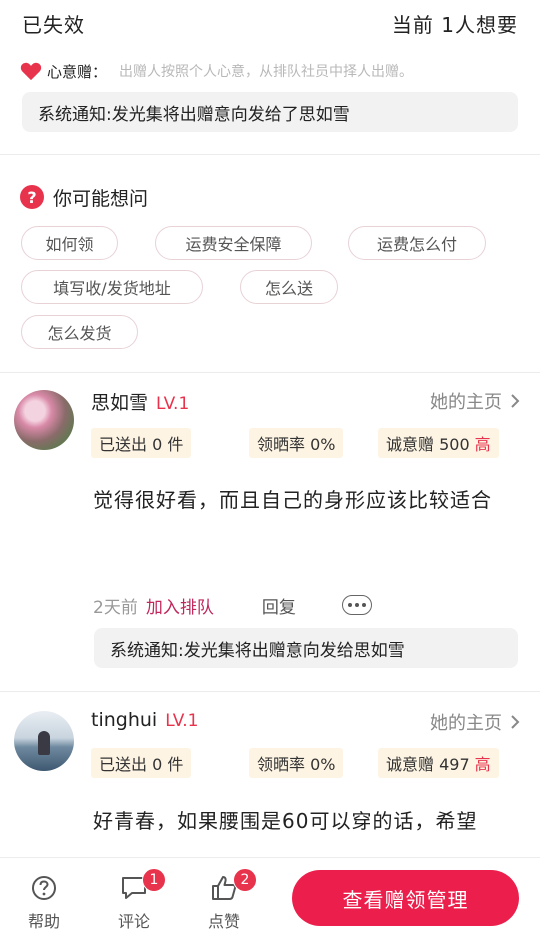  What do you see at coordinates (53, 24) in the screenshot?
I see `status-label: 已失效` at bounding box center [53, 24].